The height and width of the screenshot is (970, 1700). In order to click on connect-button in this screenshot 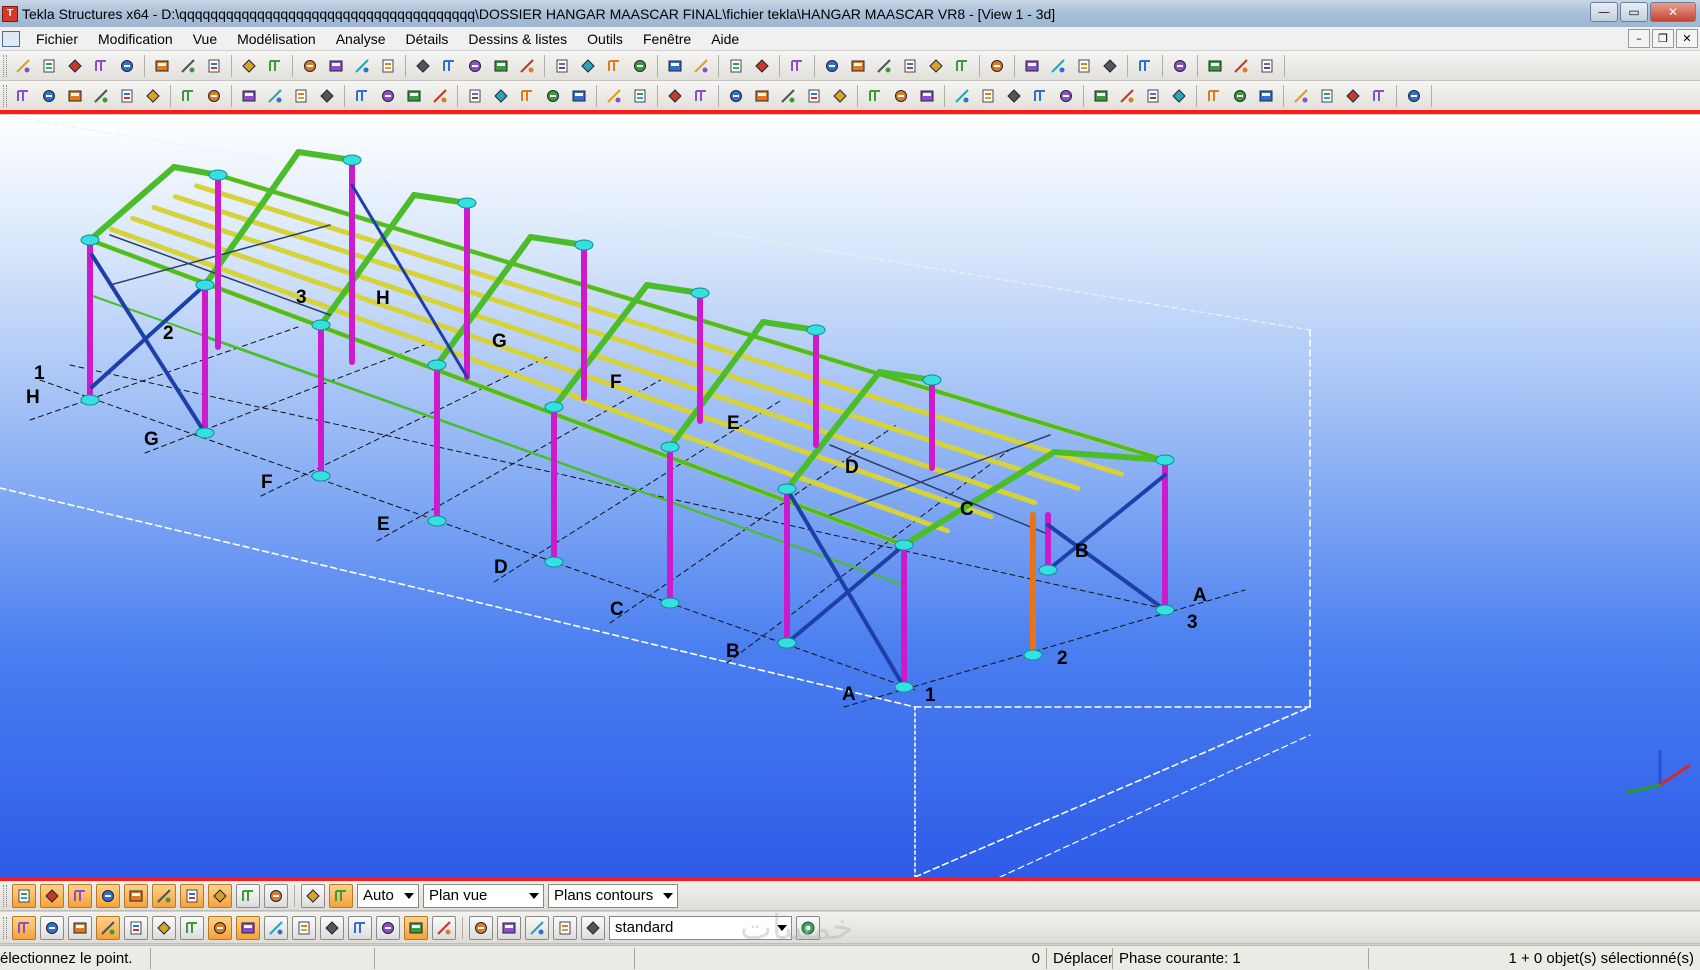, I will do `click(701, 66)`.